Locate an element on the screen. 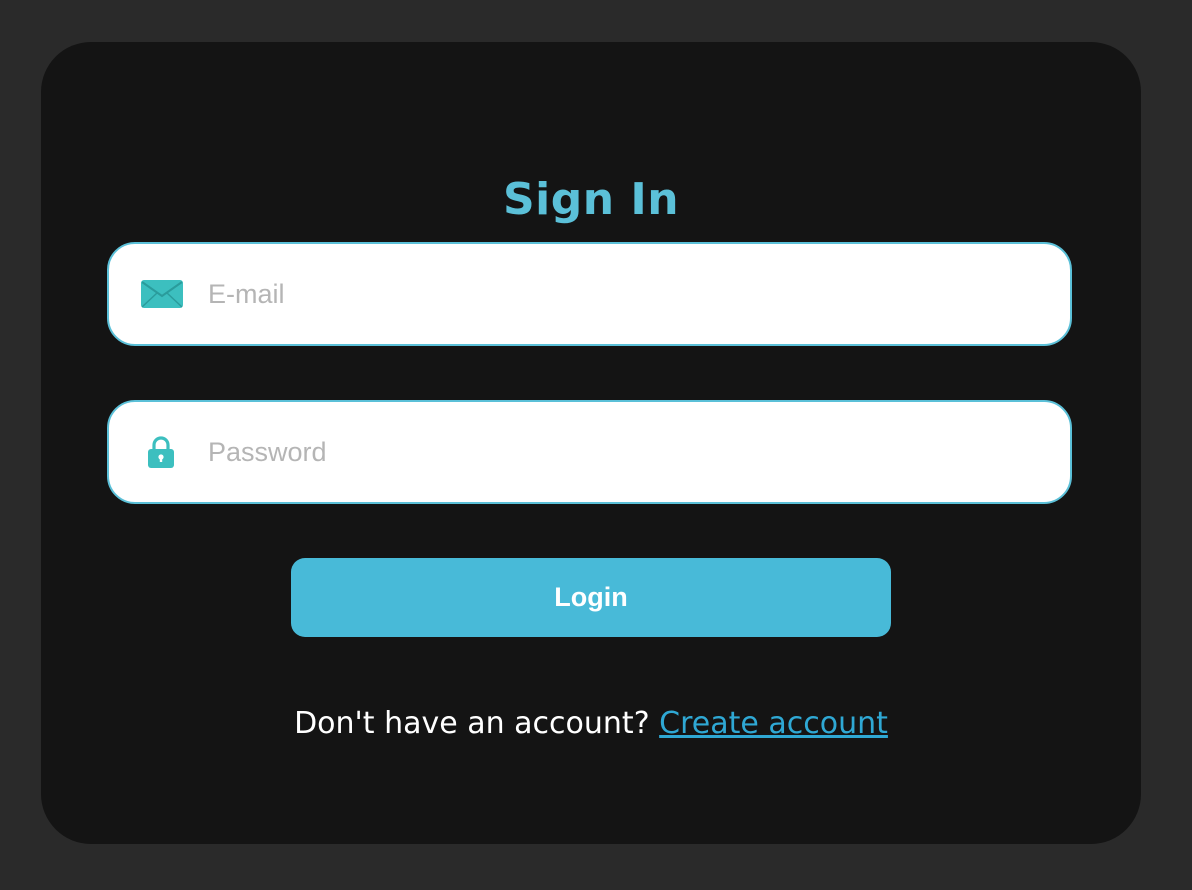 The width and height of the screenshot is (1192, 890). password-field is located at coordinates (589, 452).